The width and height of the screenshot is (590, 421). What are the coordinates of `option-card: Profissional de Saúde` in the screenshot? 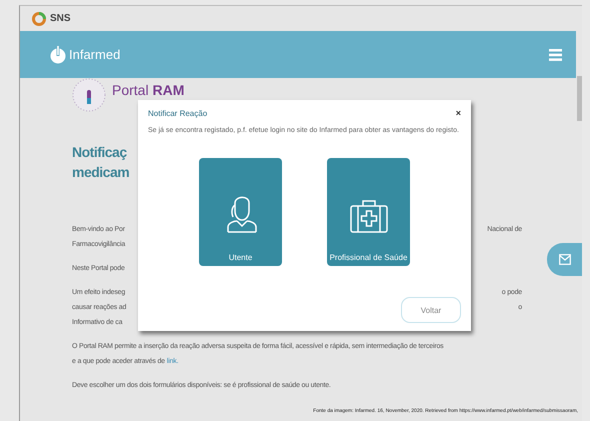 It's located at (368, 212).